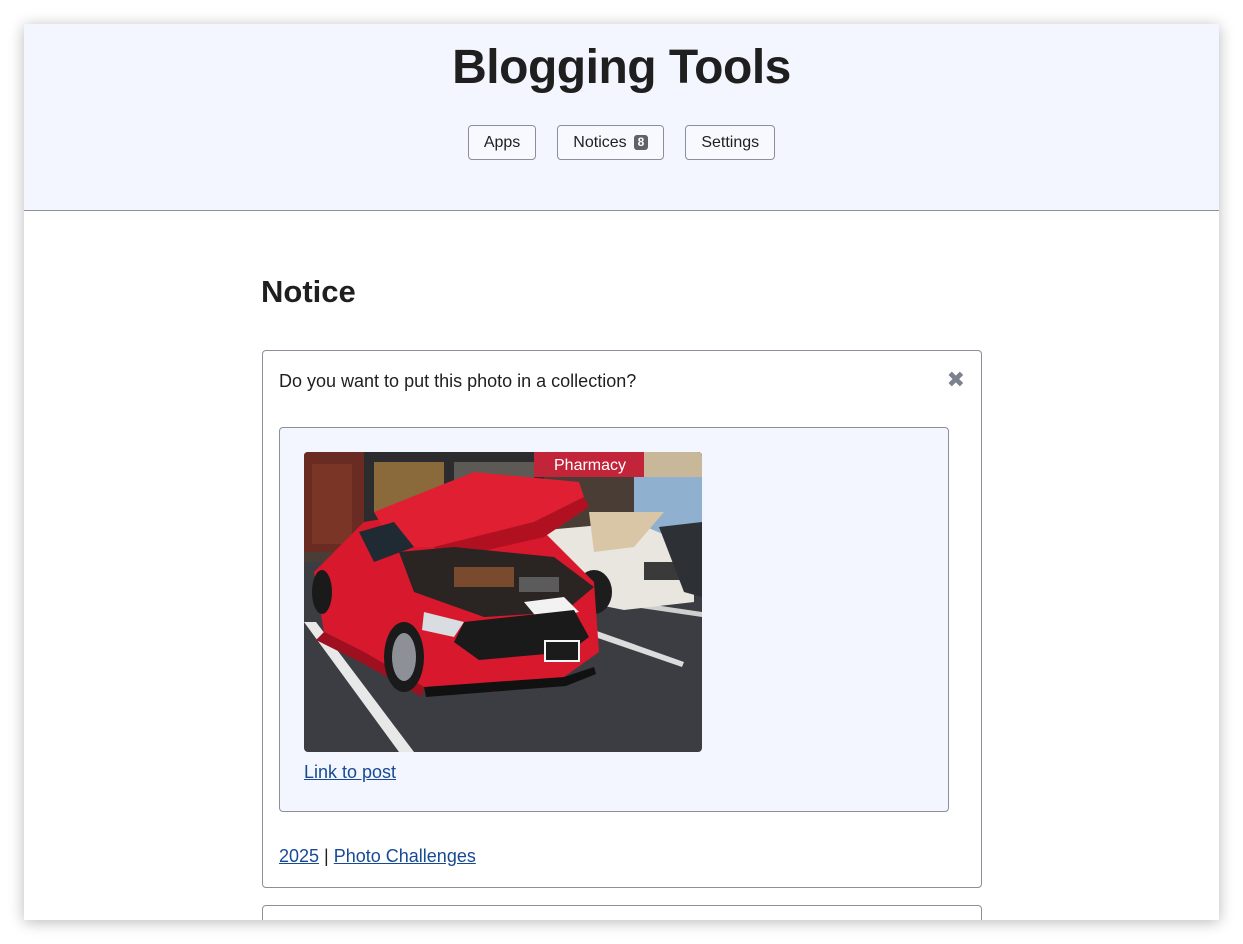  Describe the element at coordinates (641, 142) in the screenshot. I see `notices-count-badge: 8` at that location.